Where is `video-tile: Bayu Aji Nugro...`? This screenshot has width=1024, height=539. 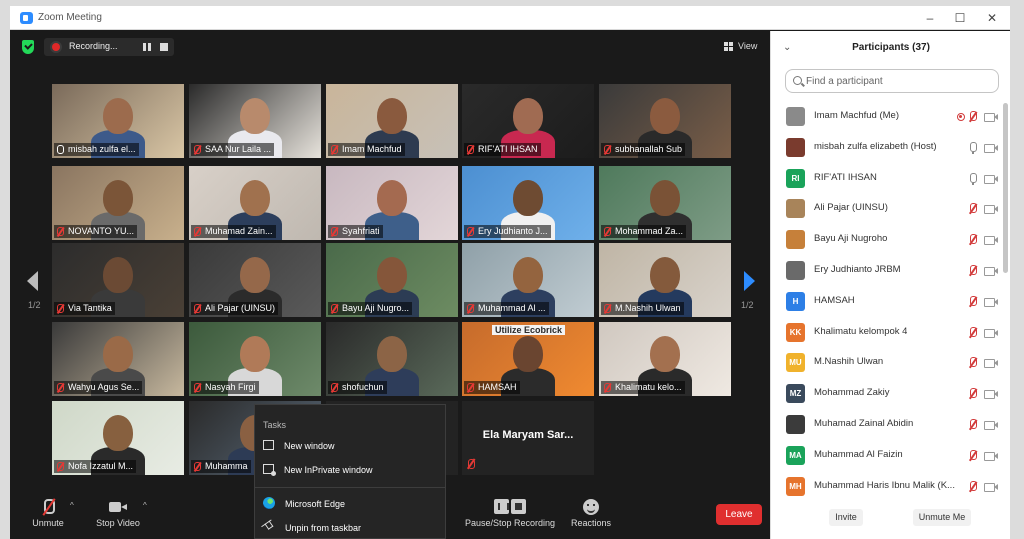
video-tile: Bayu Aji Nugro... is located at coordinates (392, 280).